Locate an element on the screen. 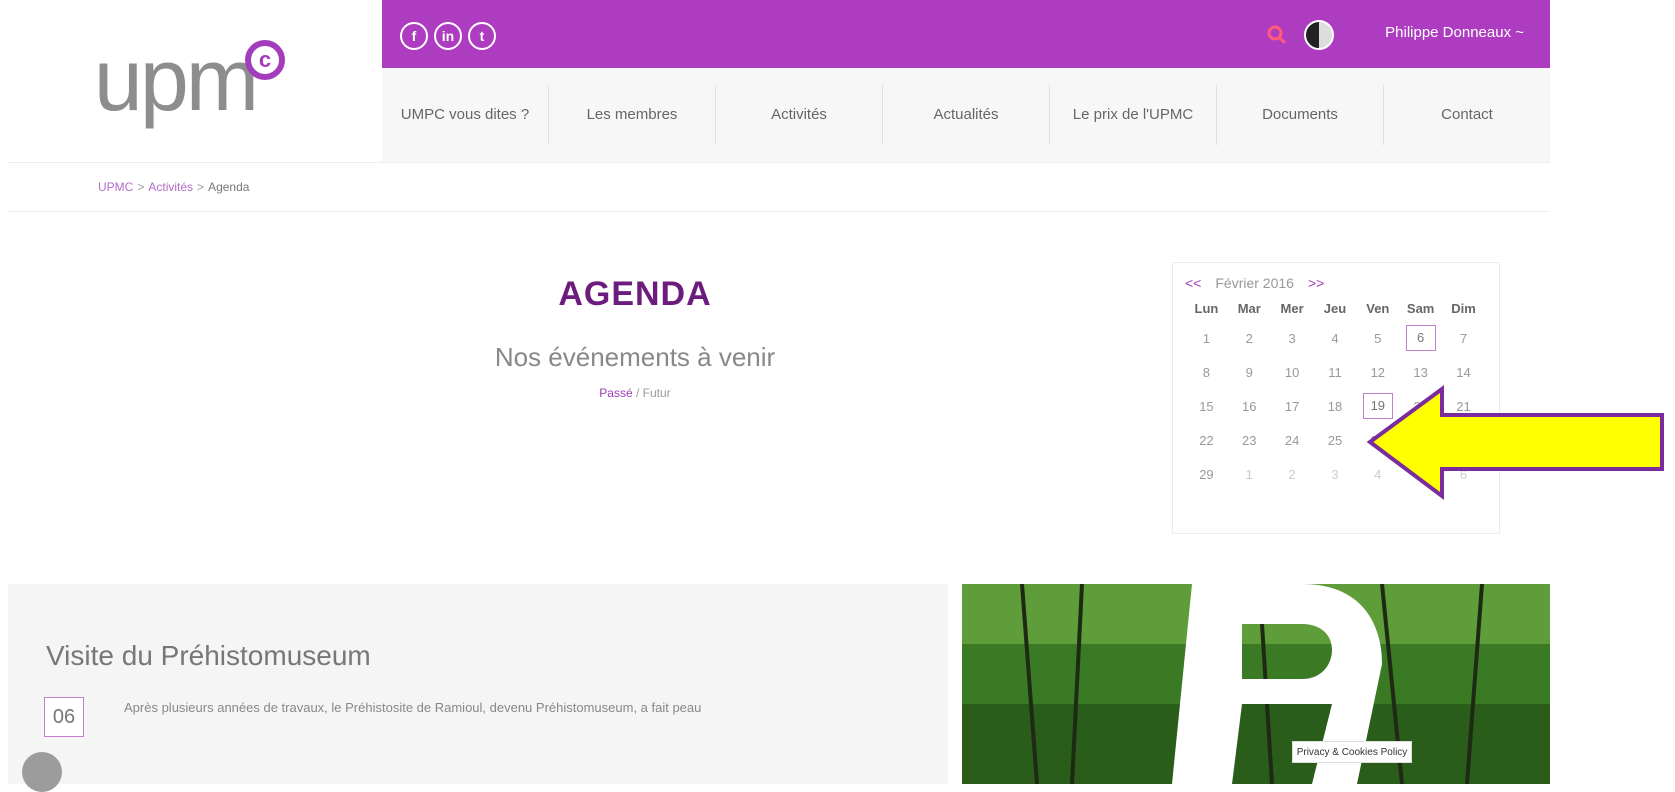 Image resolution: width=1675 pixels, height=792 pixels. breadcrumb: UPMC > Activités > Agenda is located at coordinates (779, 187).